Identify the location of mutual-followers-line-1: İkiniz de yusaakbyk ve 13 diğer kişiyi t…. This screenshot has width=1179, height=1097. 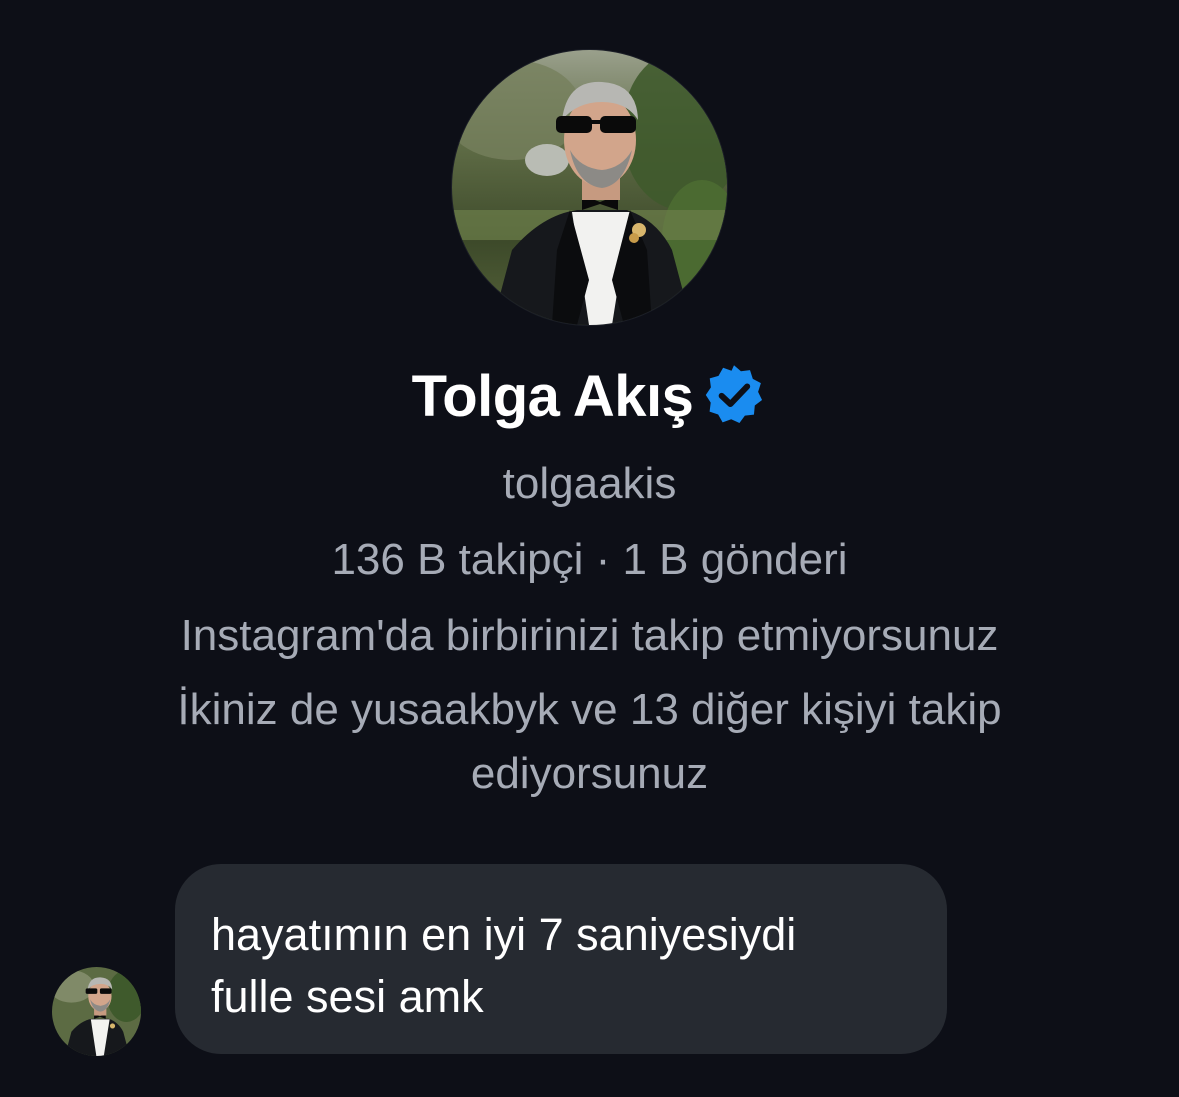
(589, 709).